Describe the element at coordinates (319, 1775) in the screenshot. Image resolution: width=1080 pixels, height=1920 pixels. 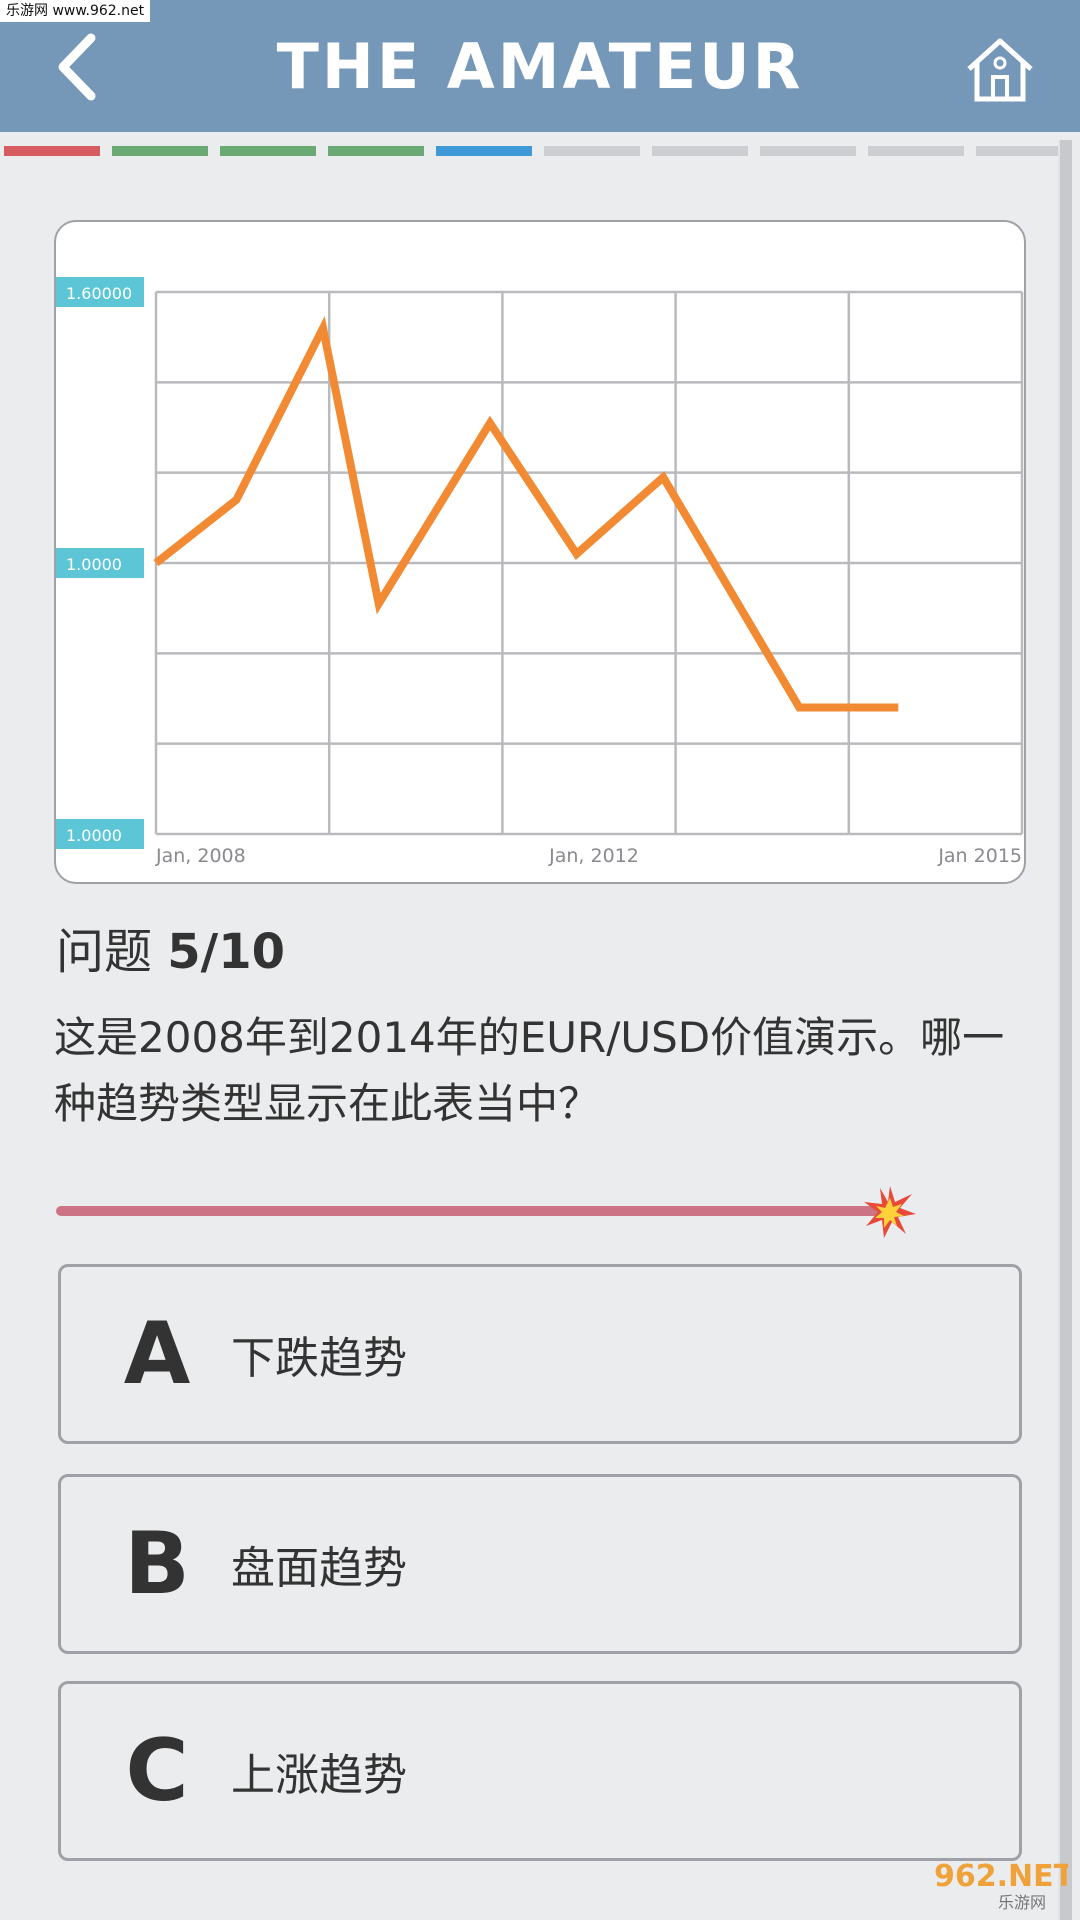
I see `option-label: 上涨趋势` at that location.